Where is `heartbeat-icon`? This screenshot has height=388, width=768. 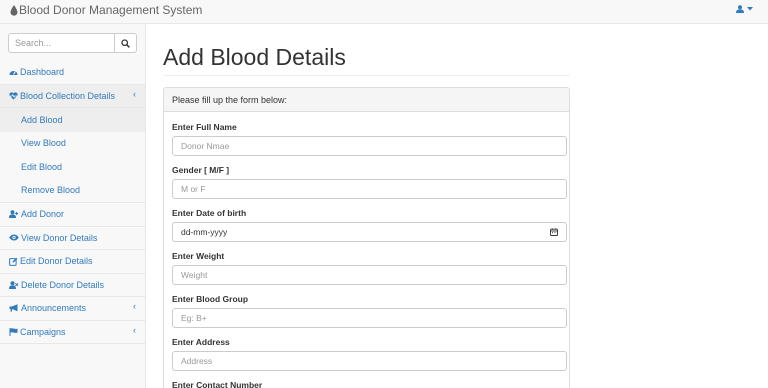
heartbeat-icon is located at coordinates (13, 96).